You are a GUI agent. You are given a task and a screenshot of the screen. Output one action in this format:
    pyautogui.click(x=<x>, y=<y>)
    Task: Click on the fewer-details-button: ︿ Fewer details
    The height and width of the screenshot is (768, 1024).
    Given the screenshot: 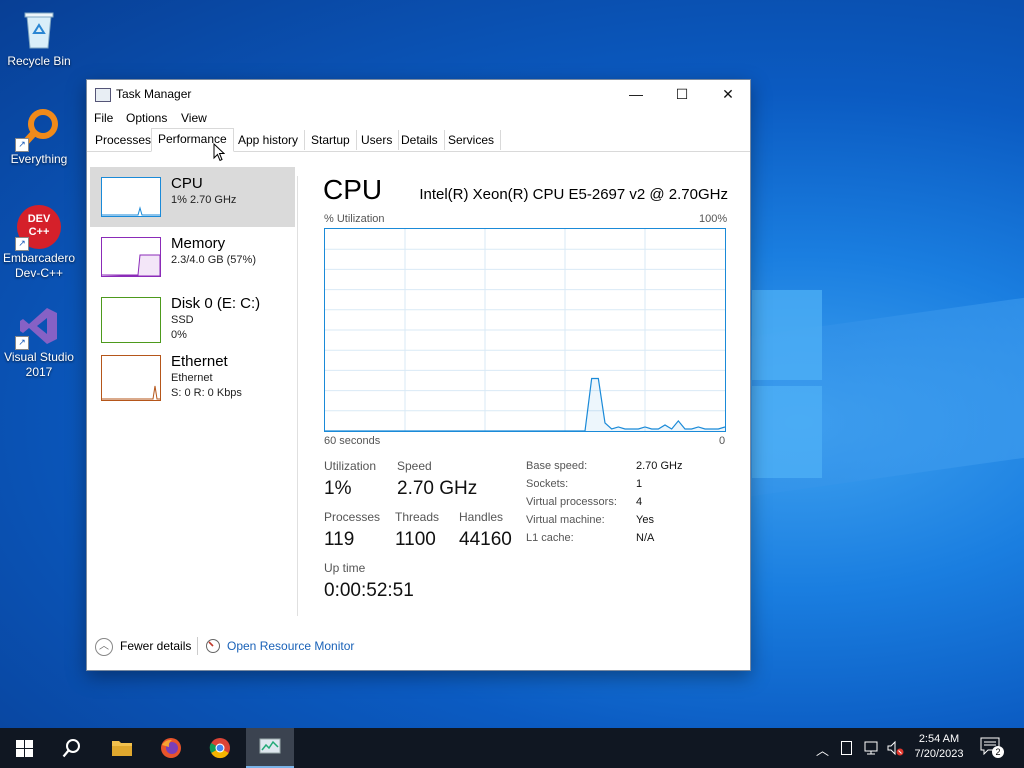 What is the action you would take?
    pyautogui.click(x=142, y=646)
    